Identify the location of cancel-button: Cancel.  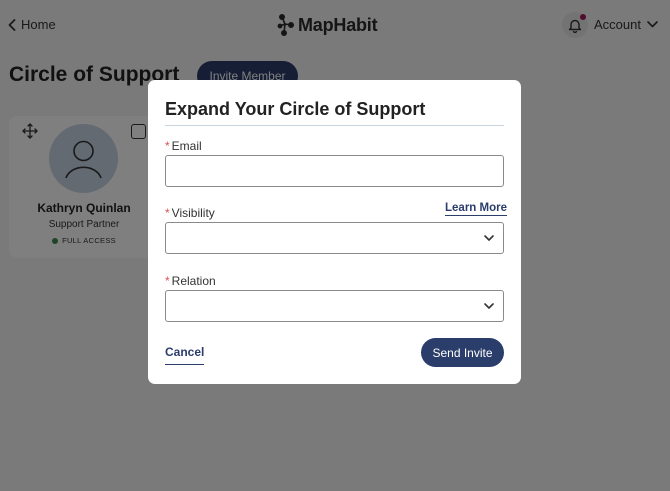
(185, 355).